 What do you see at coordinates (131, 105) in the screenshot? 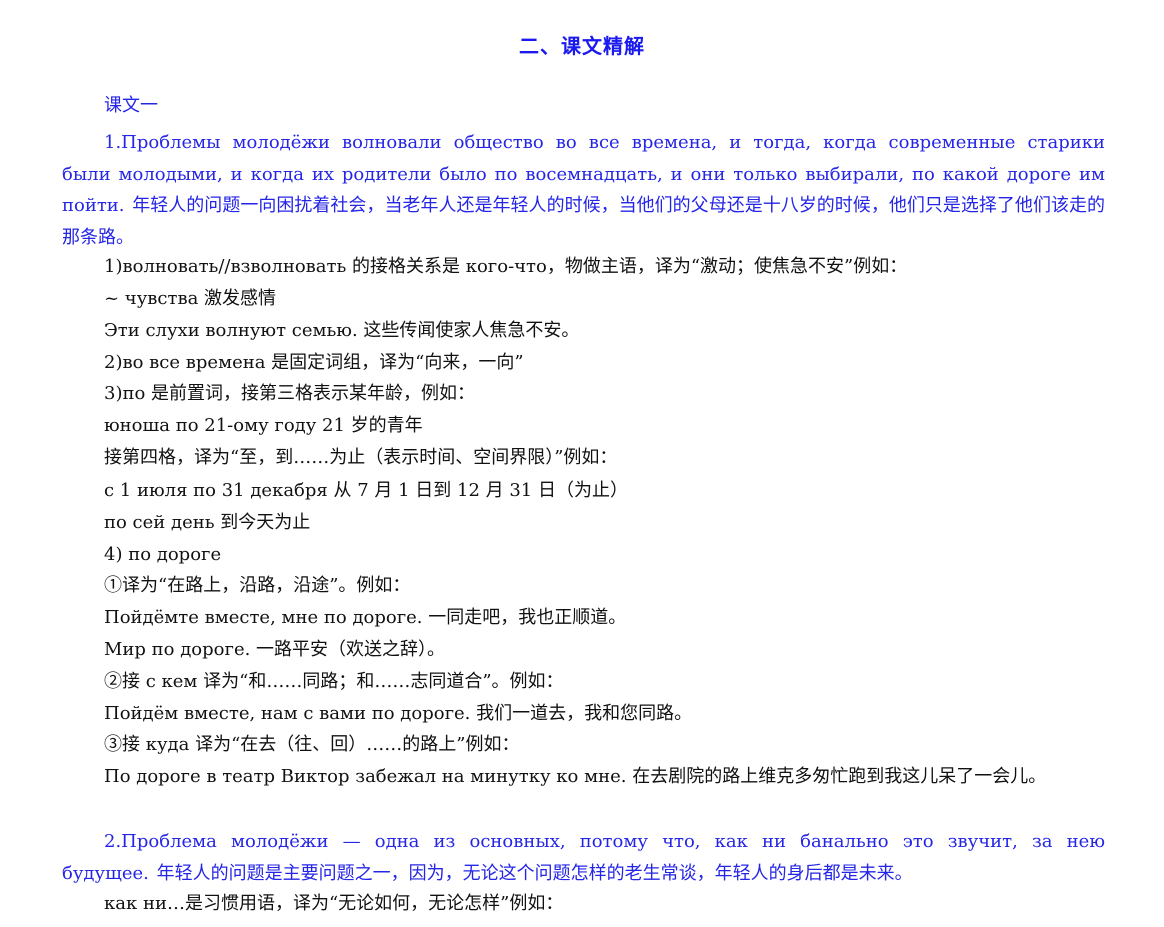
I see `section-label: 课文一` at bounding box center [131, 105].